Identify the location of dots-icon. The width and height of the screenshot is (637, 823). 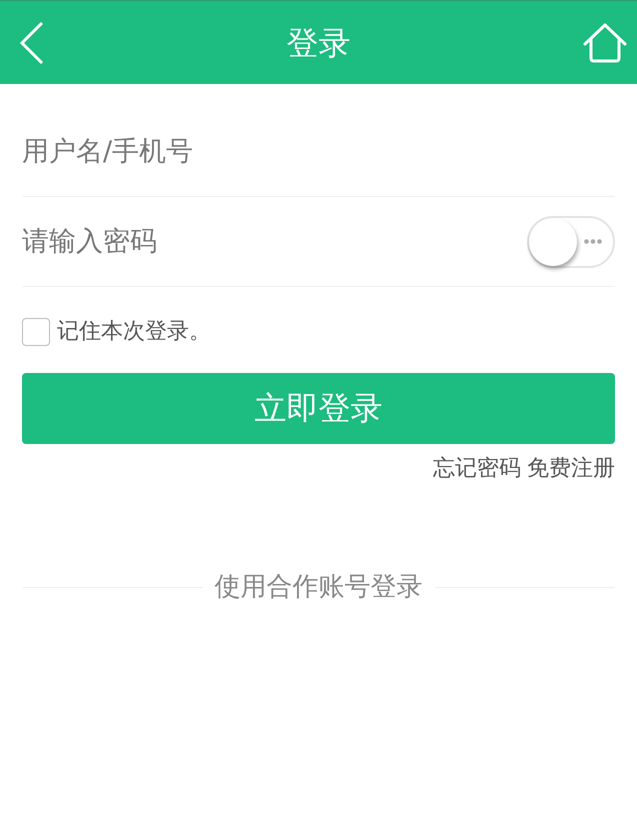
(593, 241).